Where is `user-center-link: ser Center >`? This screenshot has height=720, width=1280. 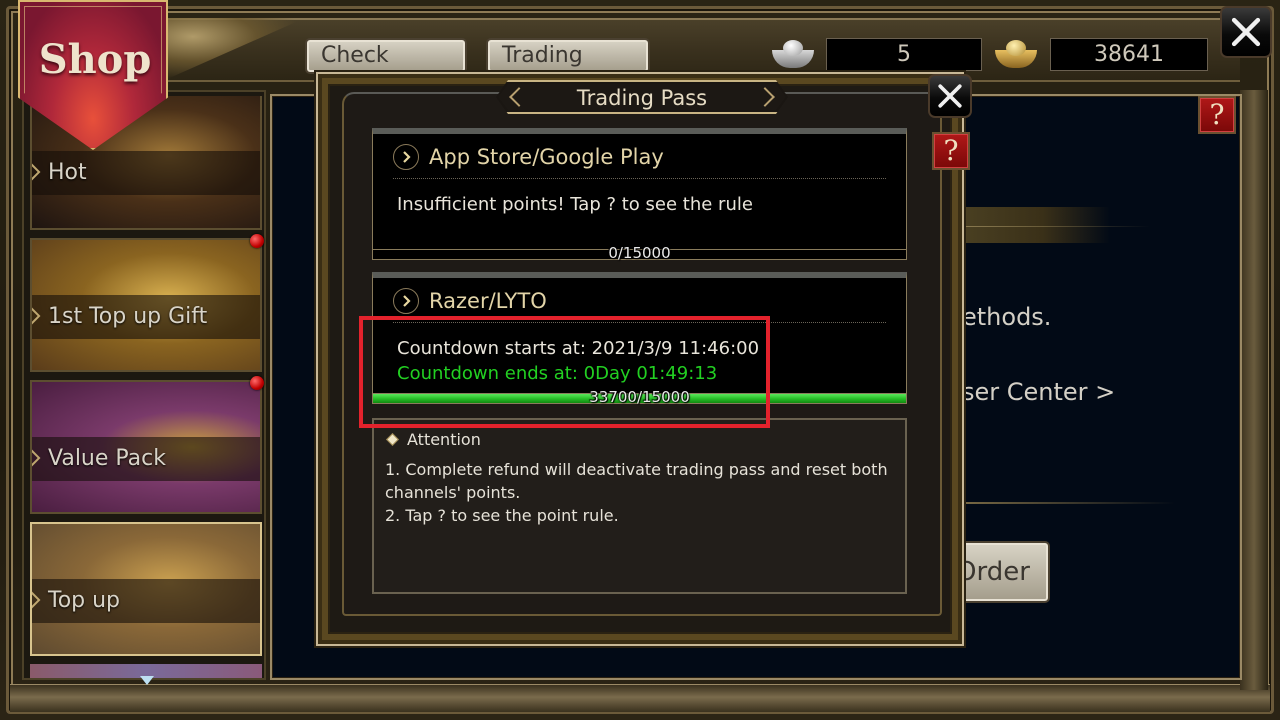 user-center-link: ser Center > is located at coordinates (1038, 392).